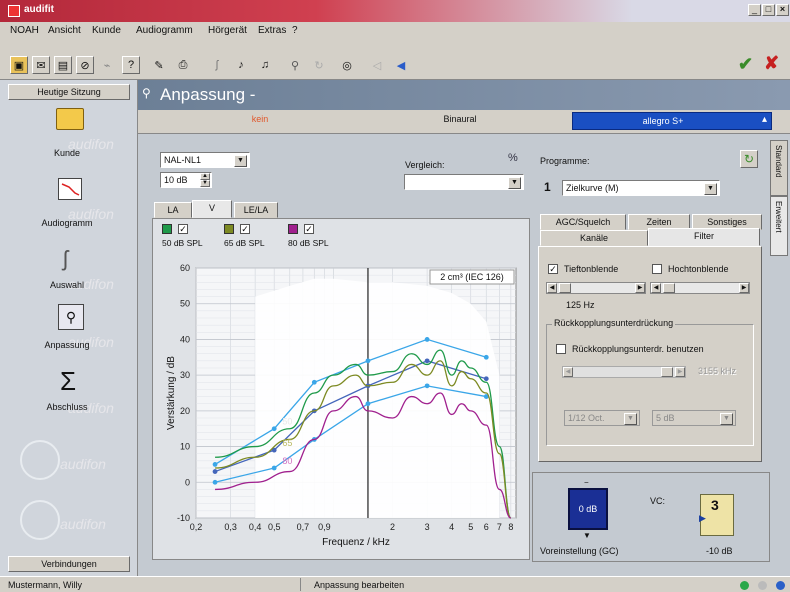 The height and width of the screenshot is (592, 790). What do you see at coordinates (85, 65) in the screenshot?
I see `nosymbol-icon: ⊘` at bounding box center [85, 65].